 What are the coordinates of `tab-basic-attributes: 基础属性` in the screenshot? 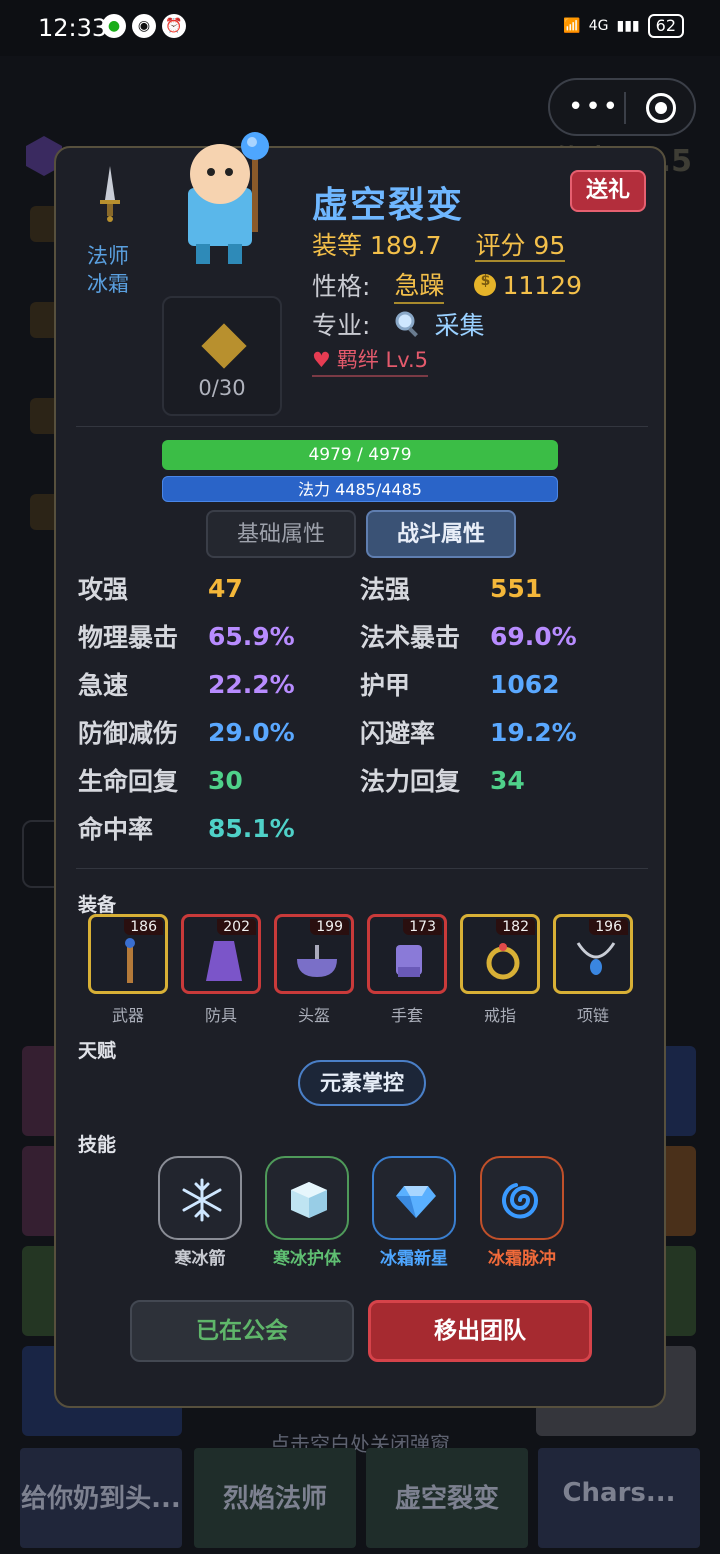 It's located at (281, 534).